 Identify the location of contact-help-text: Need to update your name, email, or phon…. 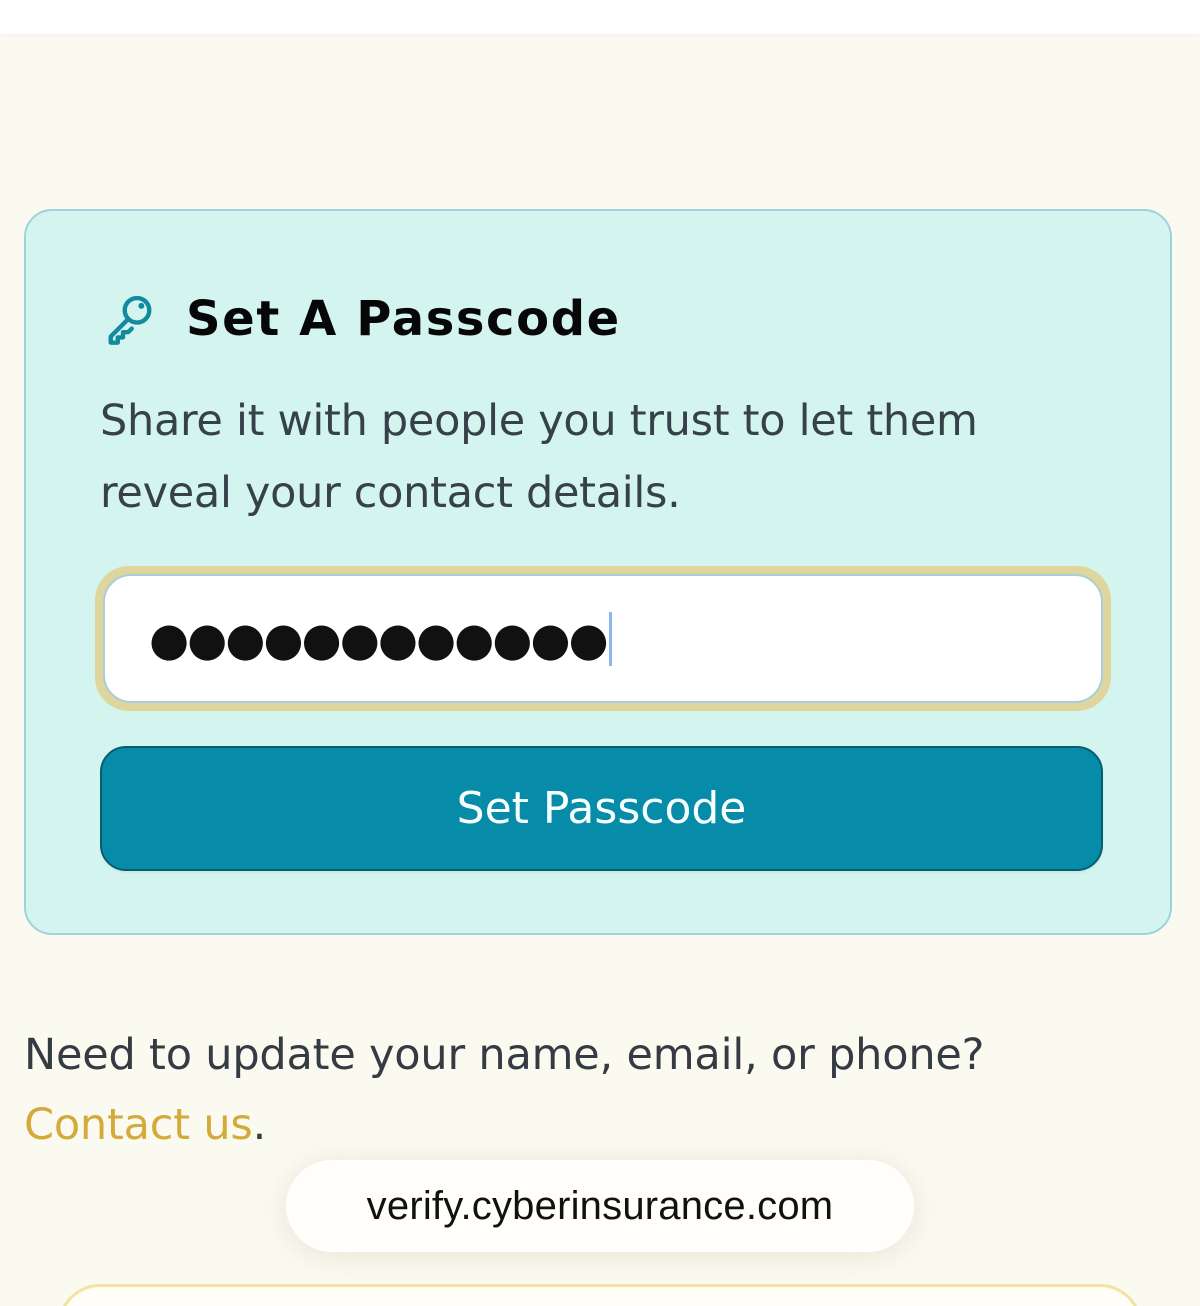
(584, 1090).